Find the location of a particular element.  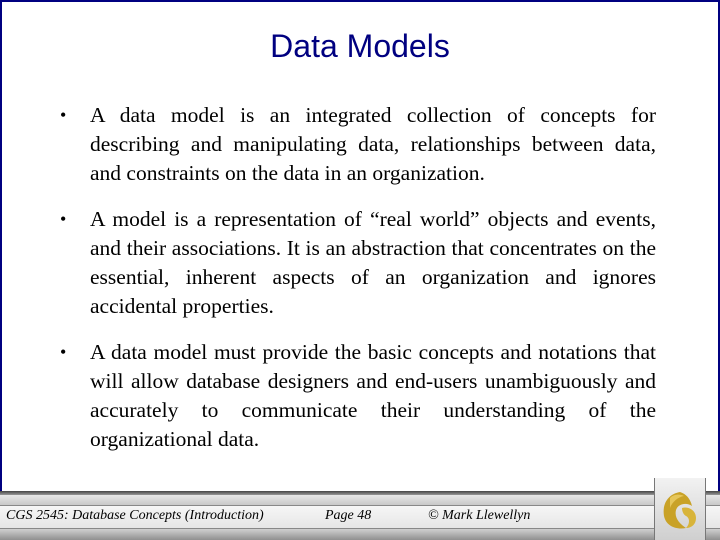

slide-title: Data Models is located at coordinates (360, 46).